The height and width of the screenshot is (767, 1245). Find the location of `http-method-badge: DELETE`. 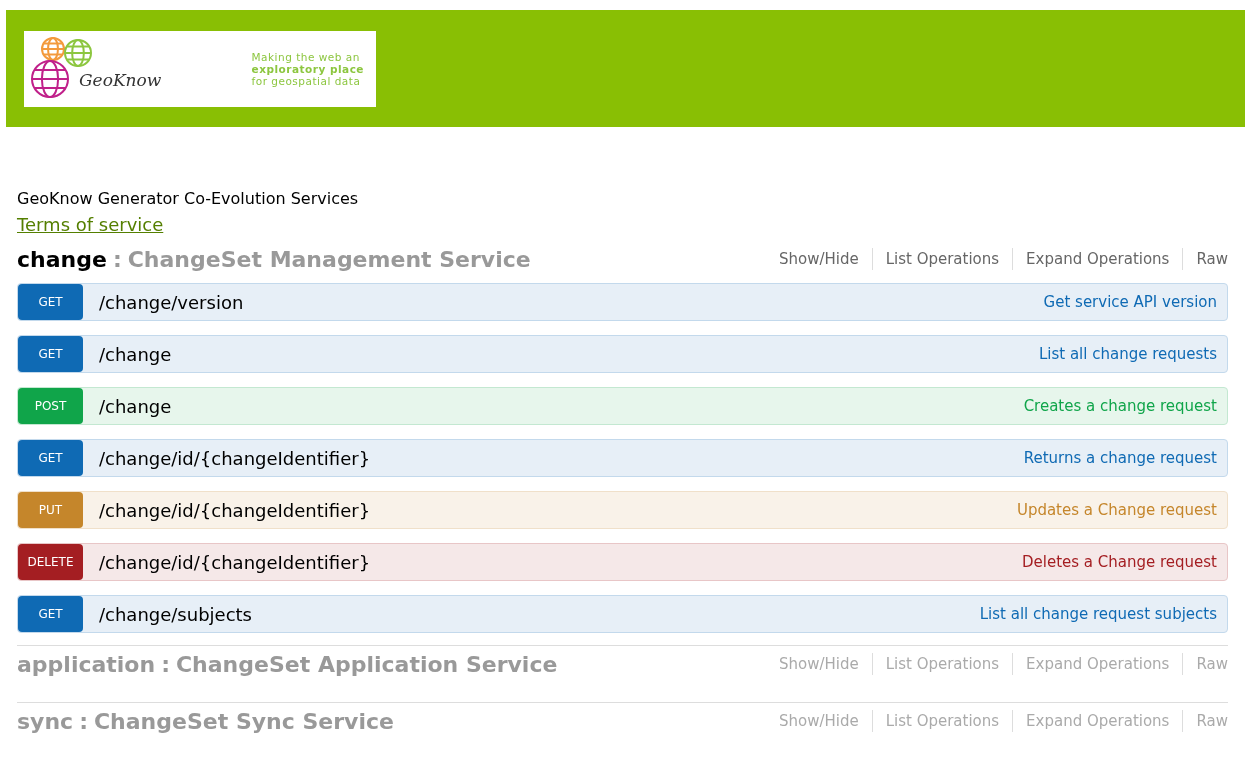

http-method-badge: DELETE is located at coordinates (50, 562).